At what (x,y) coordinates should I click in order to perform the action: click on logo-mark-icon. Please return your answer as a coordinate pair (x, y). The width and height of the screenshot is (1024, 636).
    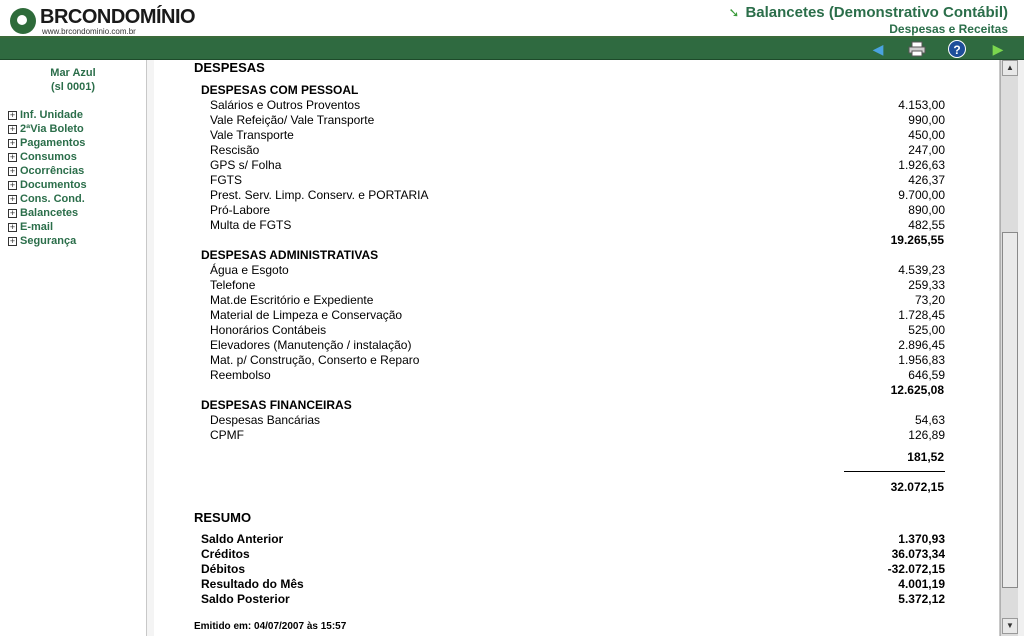
    Looking at the image, I should click on (23, 21).